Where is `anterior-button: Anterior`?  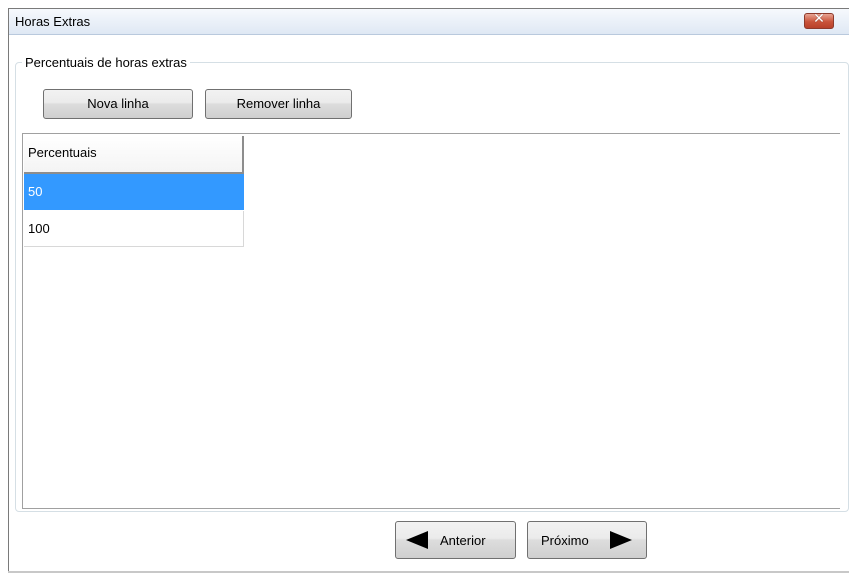
anterior-button: Anterior is located at coordinates (455, 540).